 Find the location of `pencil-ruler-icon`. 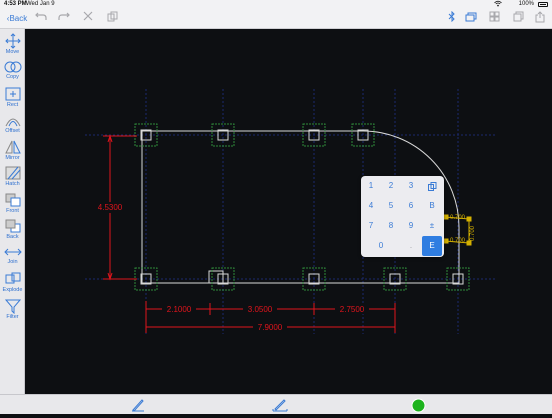

pencil-ruler-icon is located at coordinates (280, 405).